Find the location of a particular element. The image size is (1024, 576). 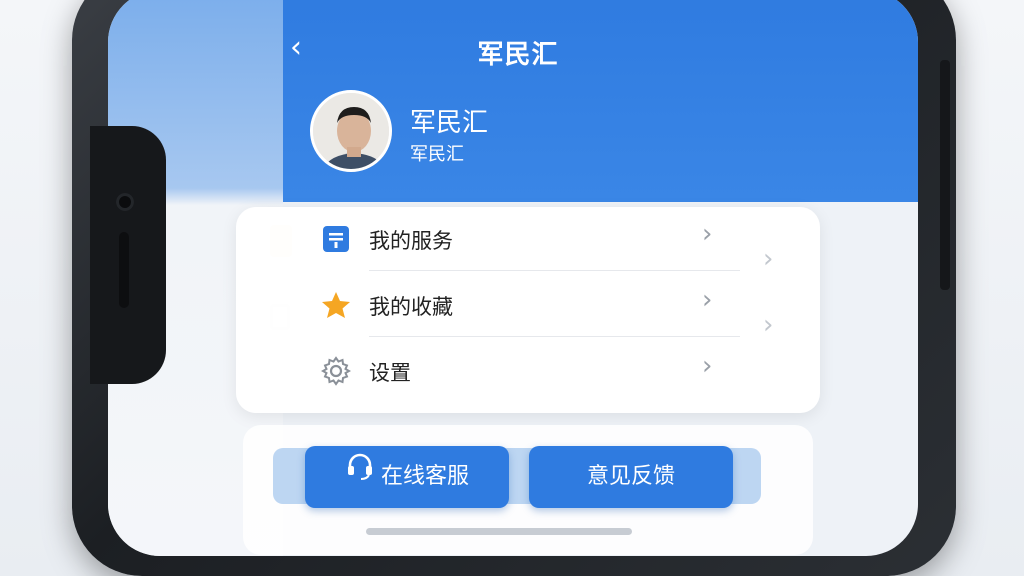

online-customer-service-button: 在线客服 is located at coordinates (407, 477).